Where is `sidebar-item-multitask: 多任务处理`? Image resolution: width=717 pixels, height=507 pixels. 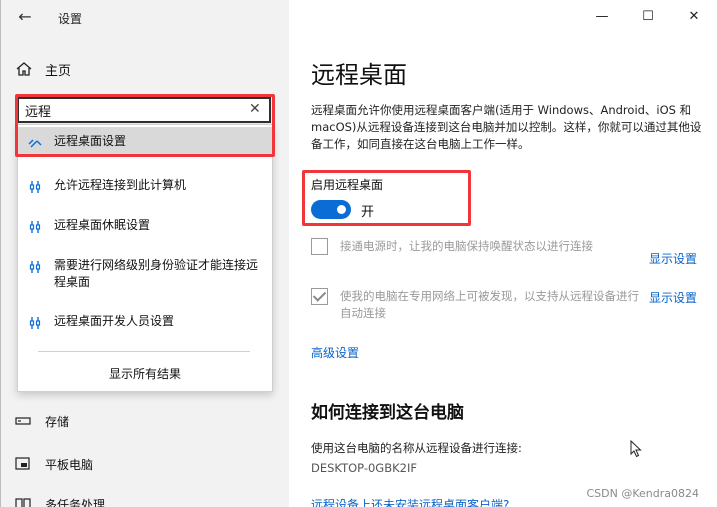 sidebar-item-multitask: 多任务处理 is located at coordinates (60, 500).